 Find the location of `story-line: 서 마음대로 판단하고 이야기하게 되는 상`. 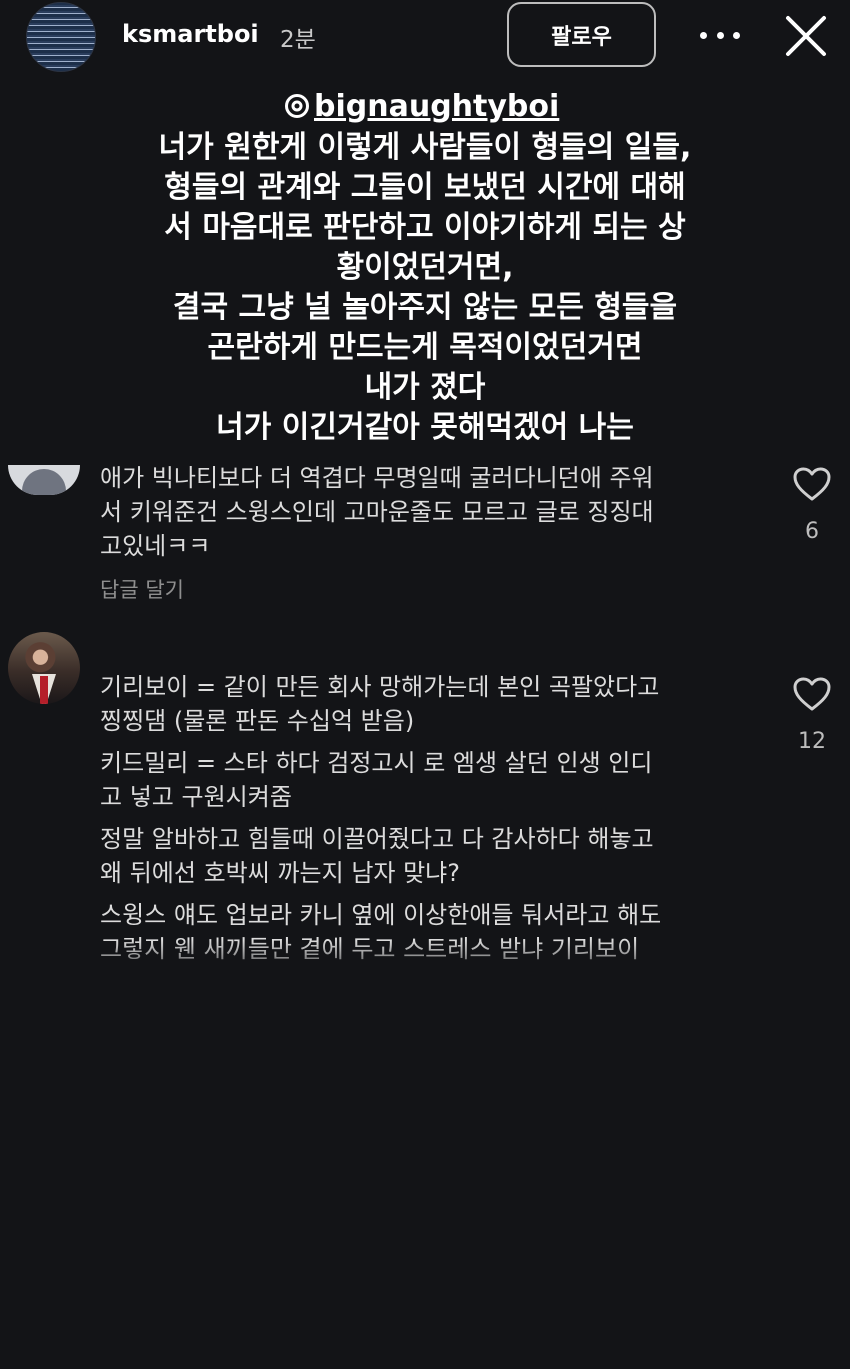

story-line: 서 마음대로 판단하고 이야기하게 되는 상 is located at coordinates (425, 227).